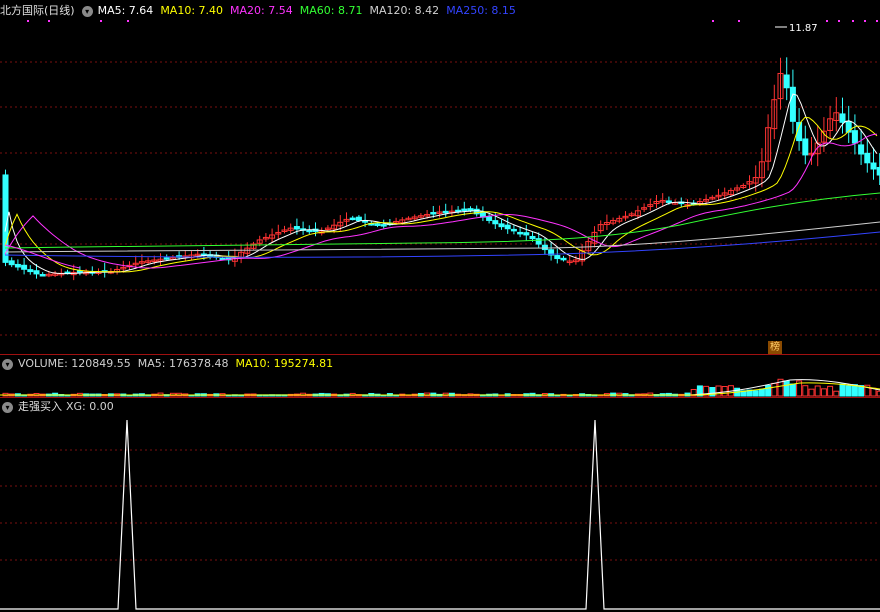 This screenshot has width=880, height=612. Describe the element at coordinates (803, 28) in the screenshot. I see `high-price-label: 11.87` at that location.